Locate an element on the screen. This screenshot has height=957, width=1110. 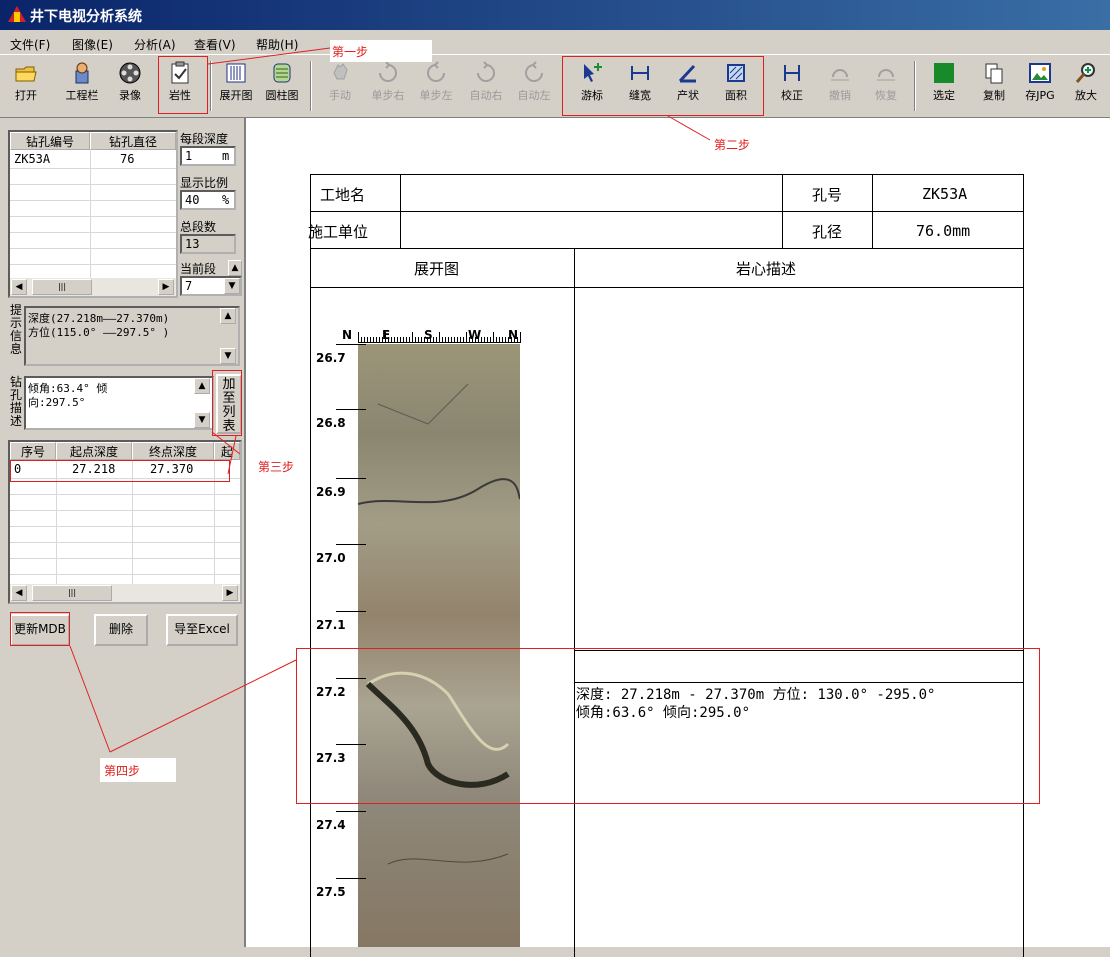
step2-note: 第二步 is located at coordinates (732, 145).